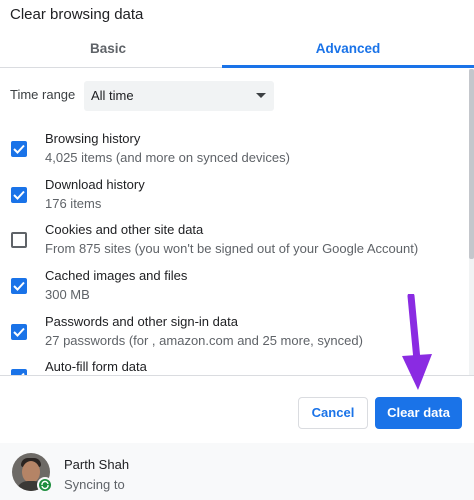  I want to click on tab-advanced: Advanced, so click(348, 51).